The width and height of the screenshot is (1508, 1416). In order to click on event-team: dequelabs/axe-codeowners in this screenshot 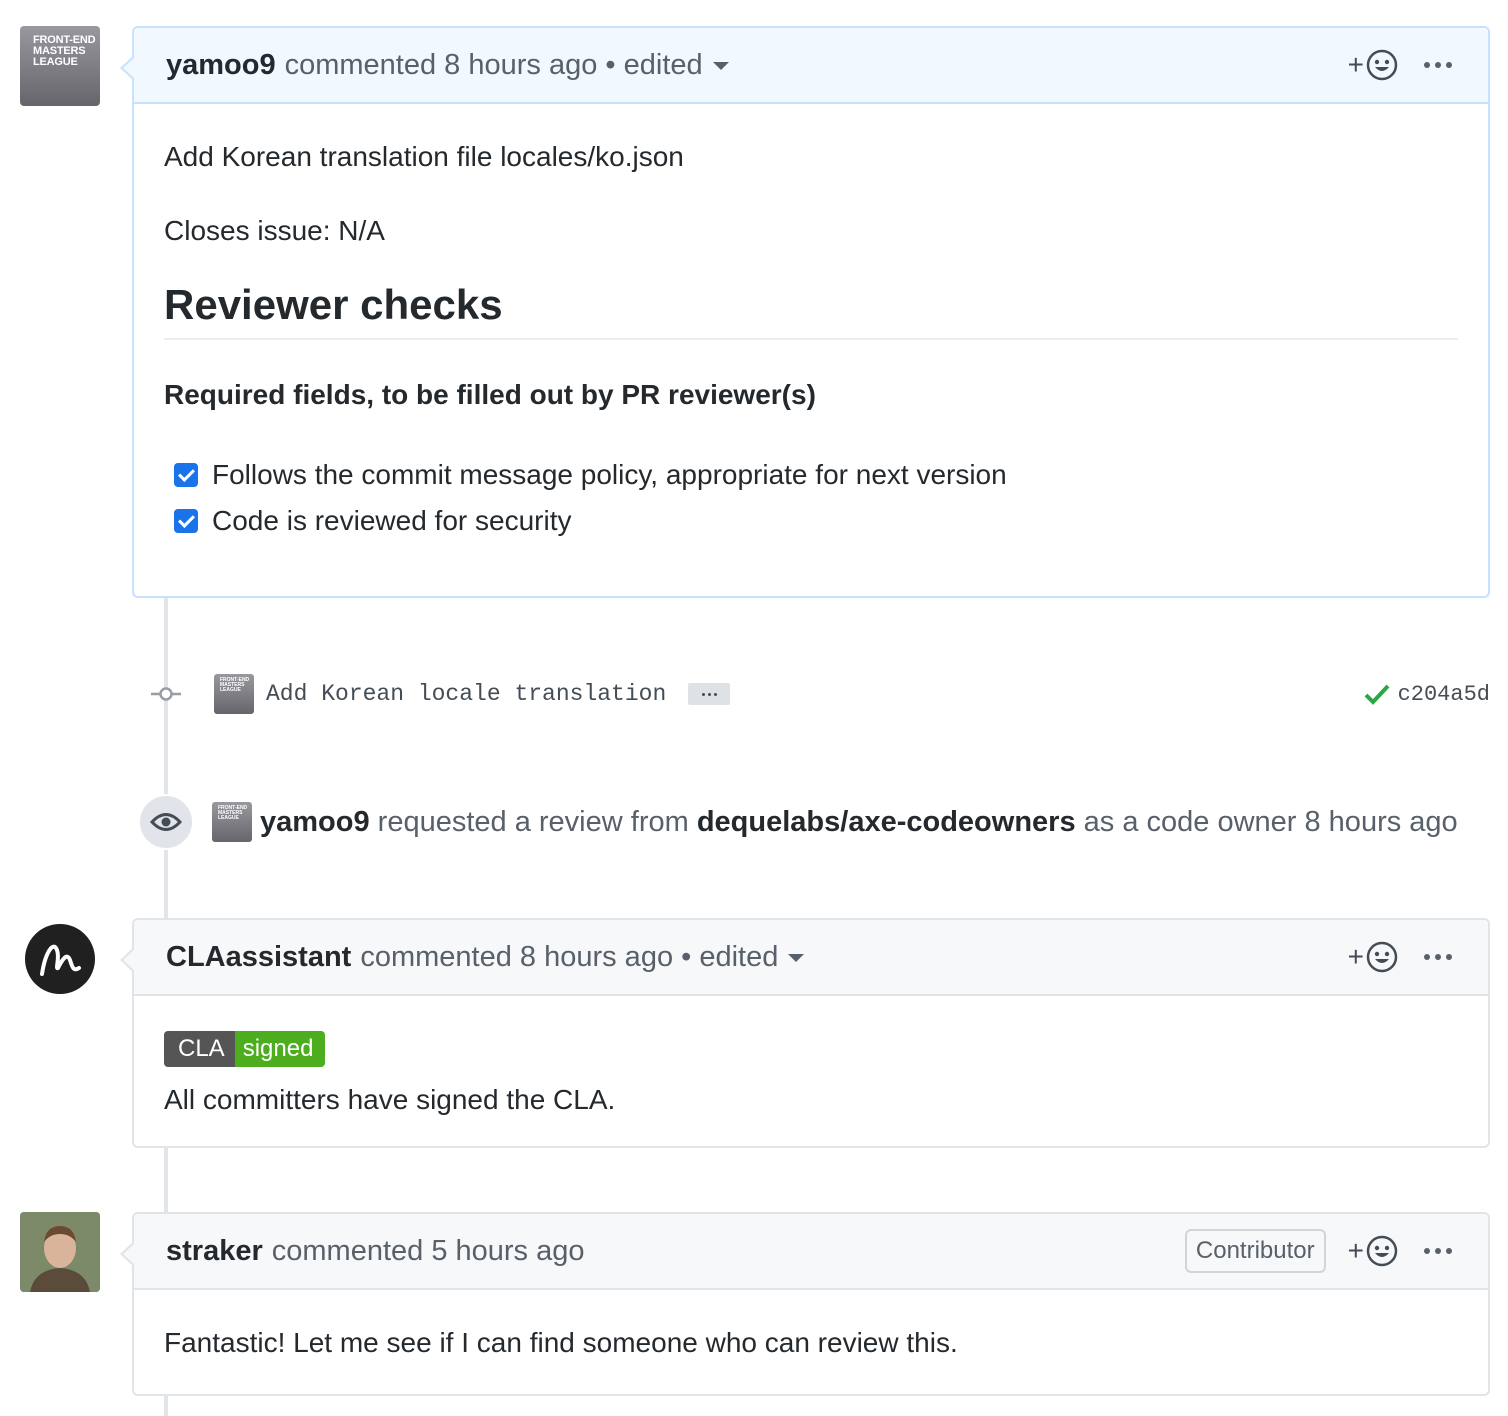, I will do `click(886, 822)`.